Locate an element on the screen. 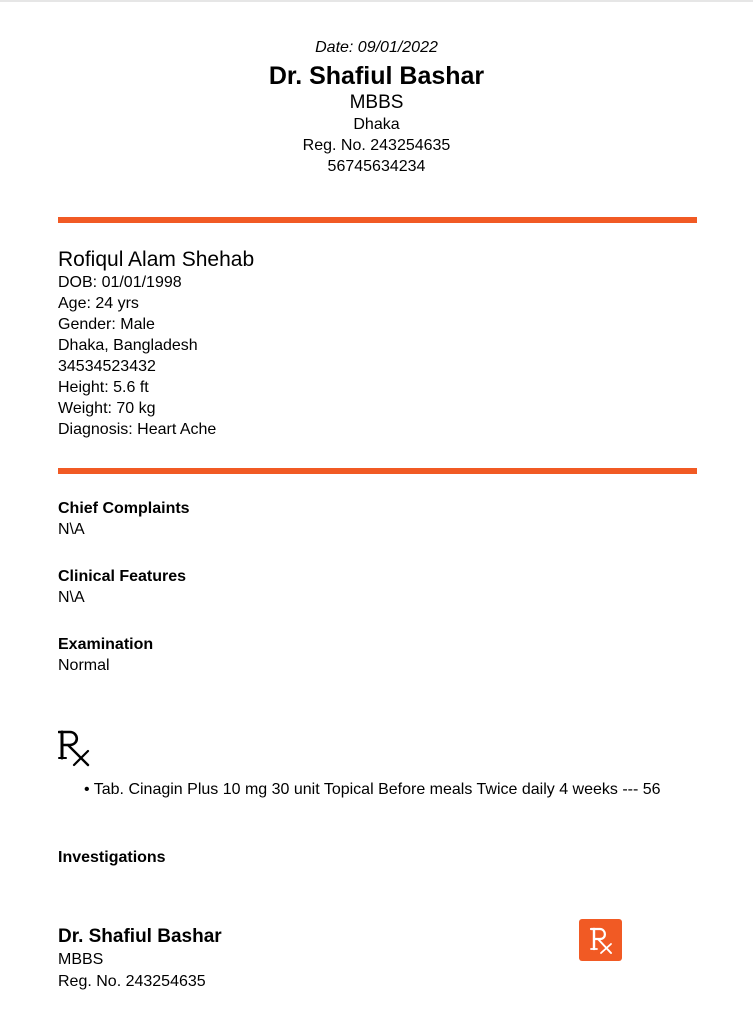 The height and width of the screenshot is (1019, 753). patient-diagnosis: Diagnosis: Heart Ache is located at coordinates (137, 429).